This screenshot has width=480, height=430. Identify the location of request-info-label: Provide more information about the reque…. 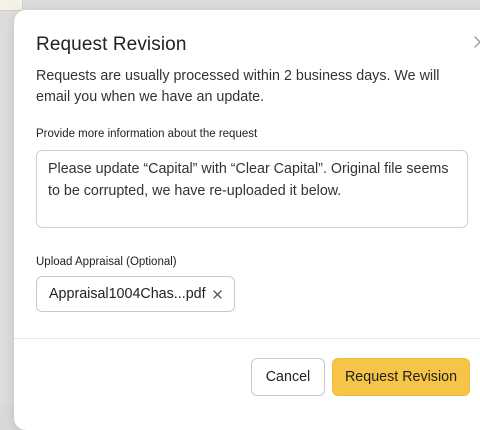
(147, 134).